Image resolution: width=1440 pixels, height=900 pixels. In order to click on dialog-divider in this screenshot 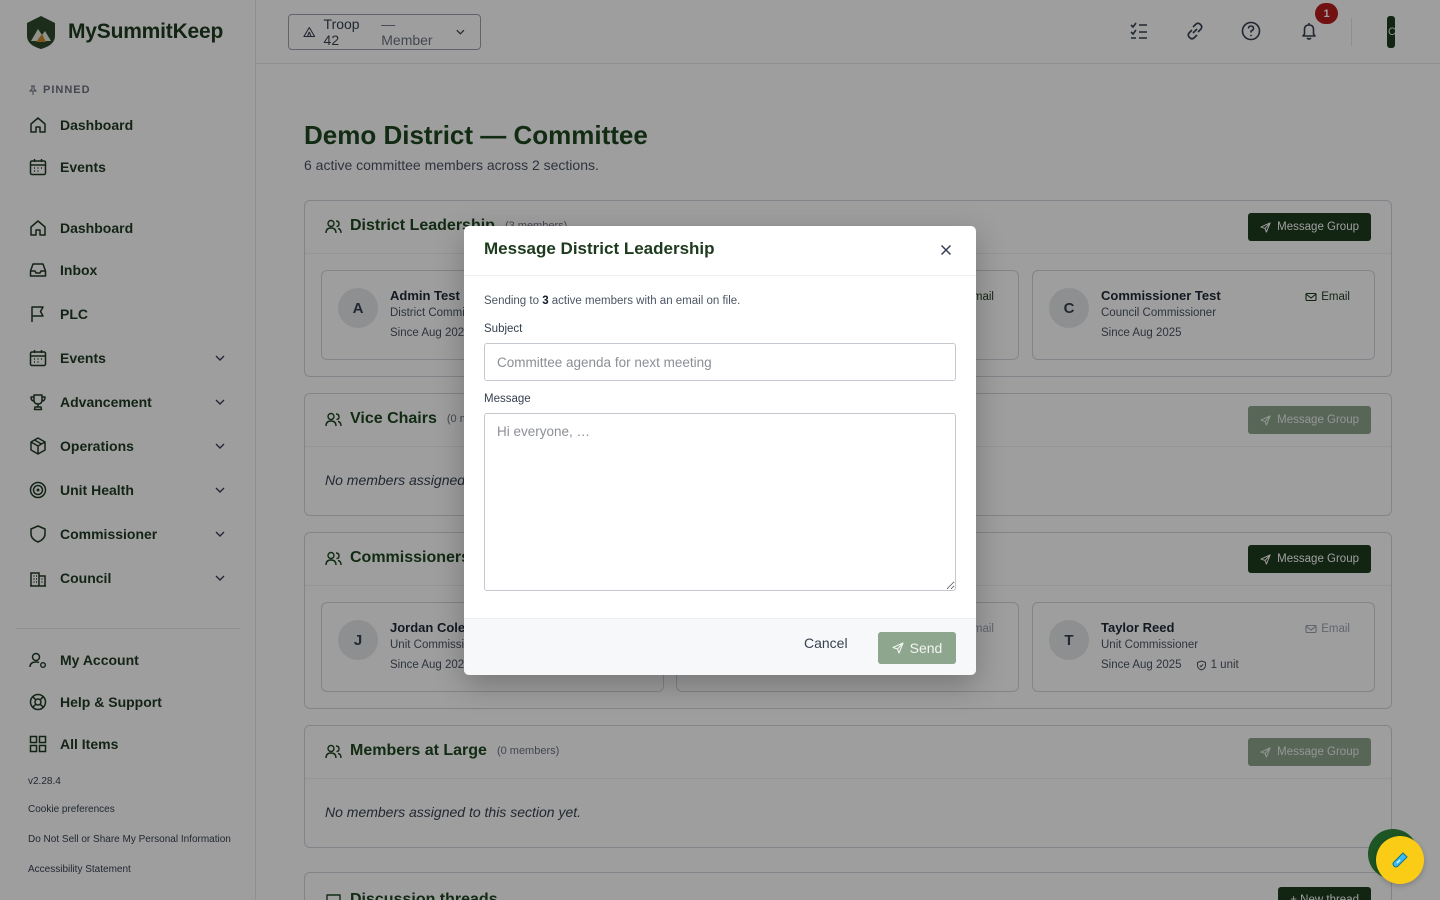, I will do `click(720, 275)`.